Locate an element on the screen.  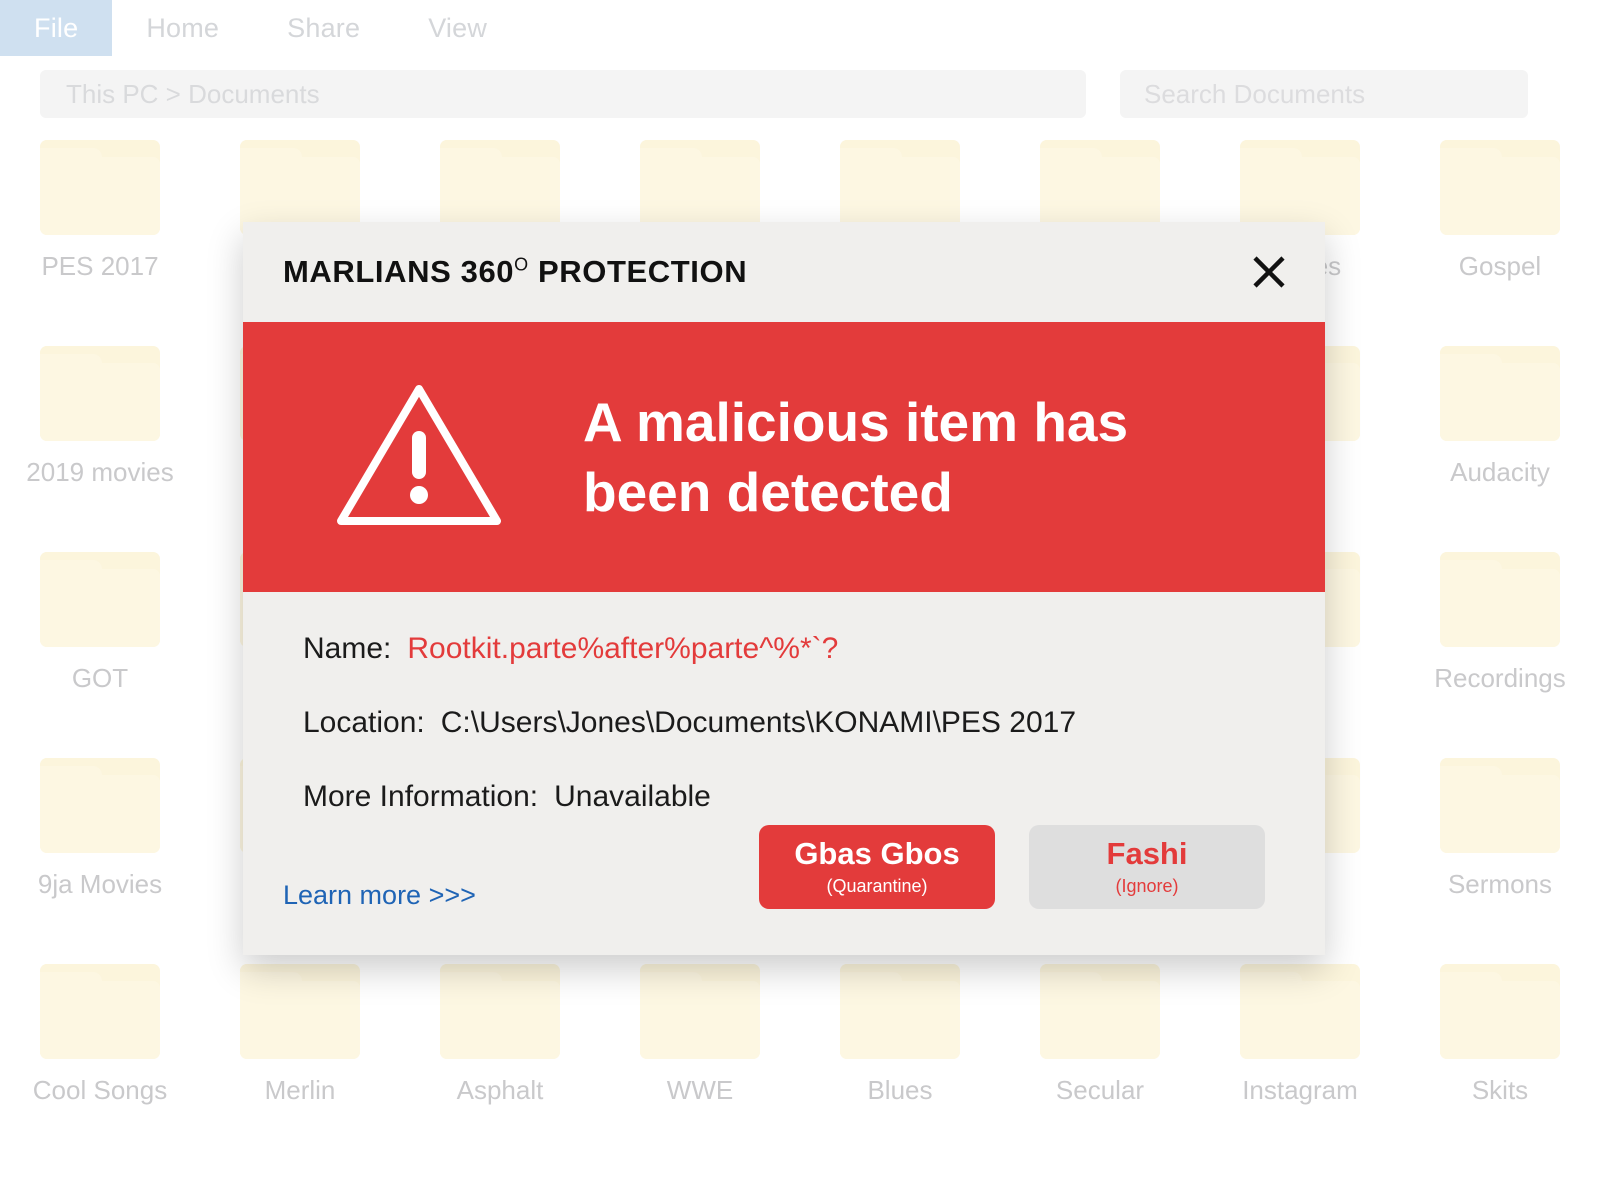
folder-item: PES 2017 is located at coordinates (100, 235).